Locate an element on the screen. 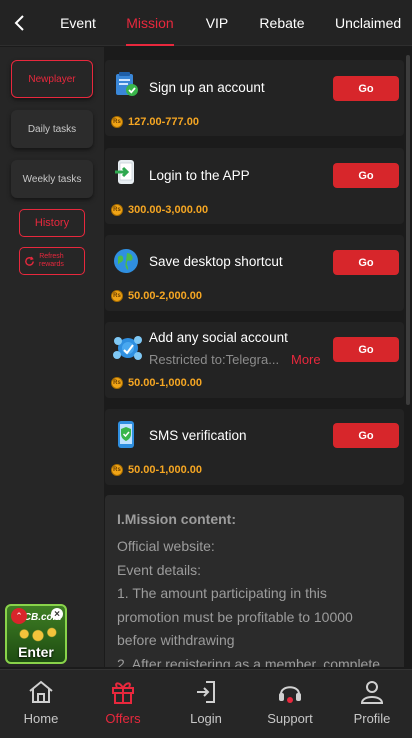 The width and height of the screenshot is (412, 738). nav-login: Login is located at coordinates (206, 704).